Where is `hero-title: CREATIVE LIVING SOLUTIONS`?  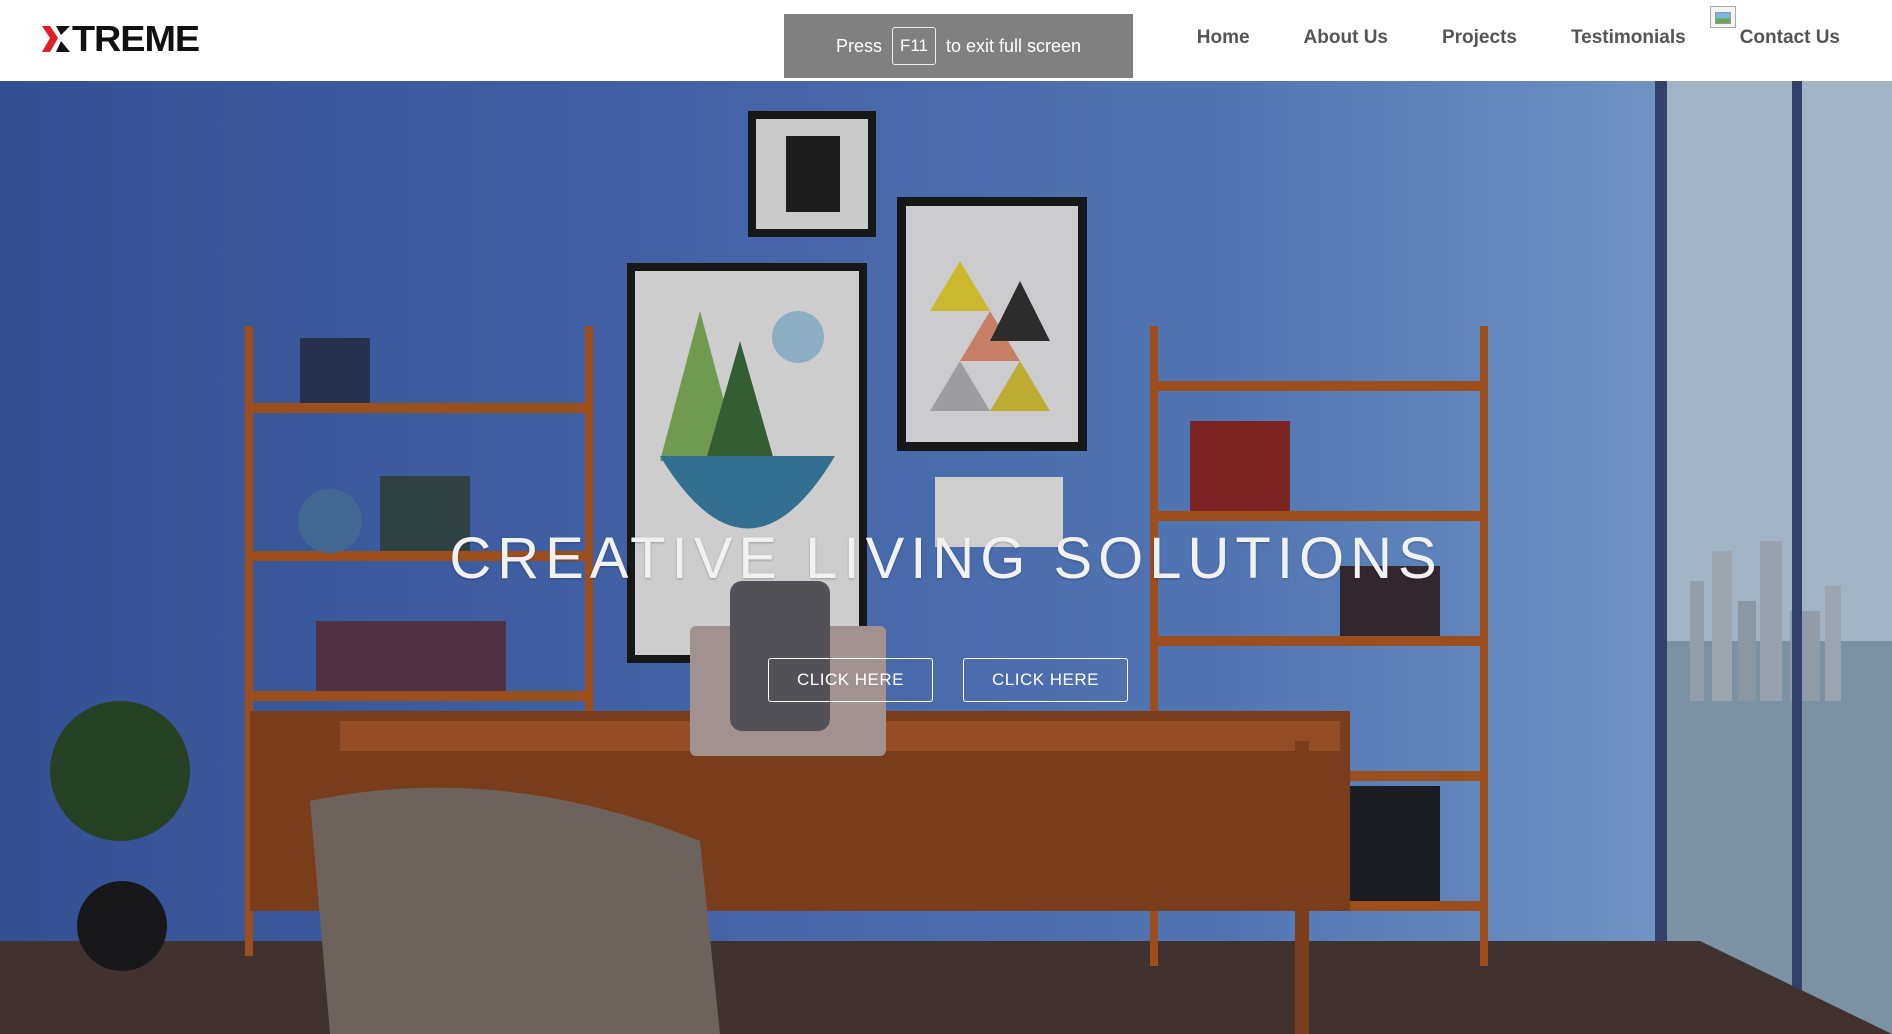
hero-title: CREATIVE LIVING SOLUTIONS is located at coordinates (946, 558).